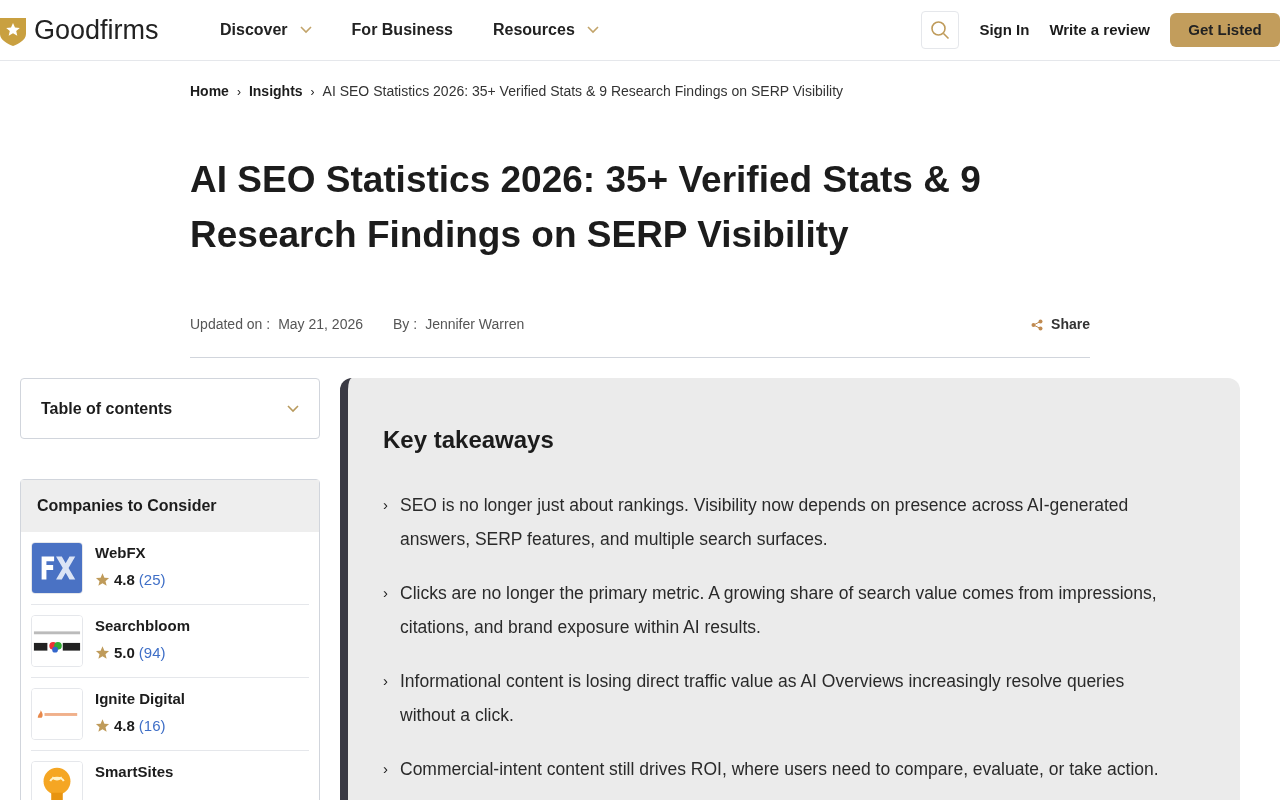 This screenshot has height=800, width=1280. I want to click on author-name: Jennifer Warren, so click(475, 324).